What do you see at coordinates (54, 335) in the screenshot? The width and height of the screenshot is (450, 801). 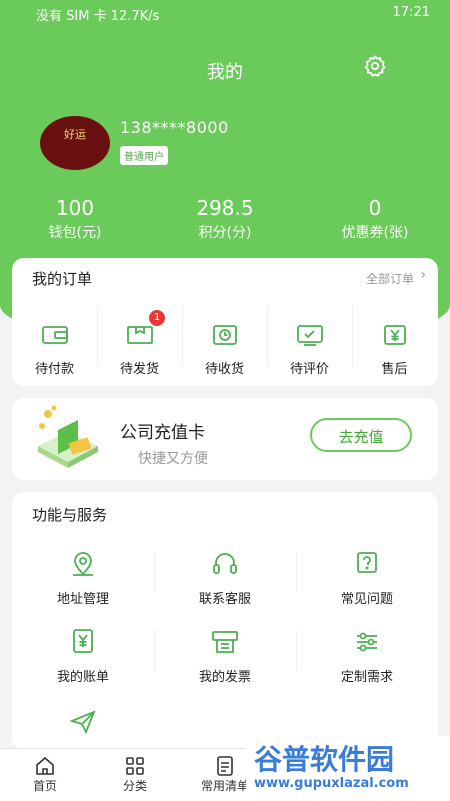 I see `wallet-icon` at bounding box center [54, 335].